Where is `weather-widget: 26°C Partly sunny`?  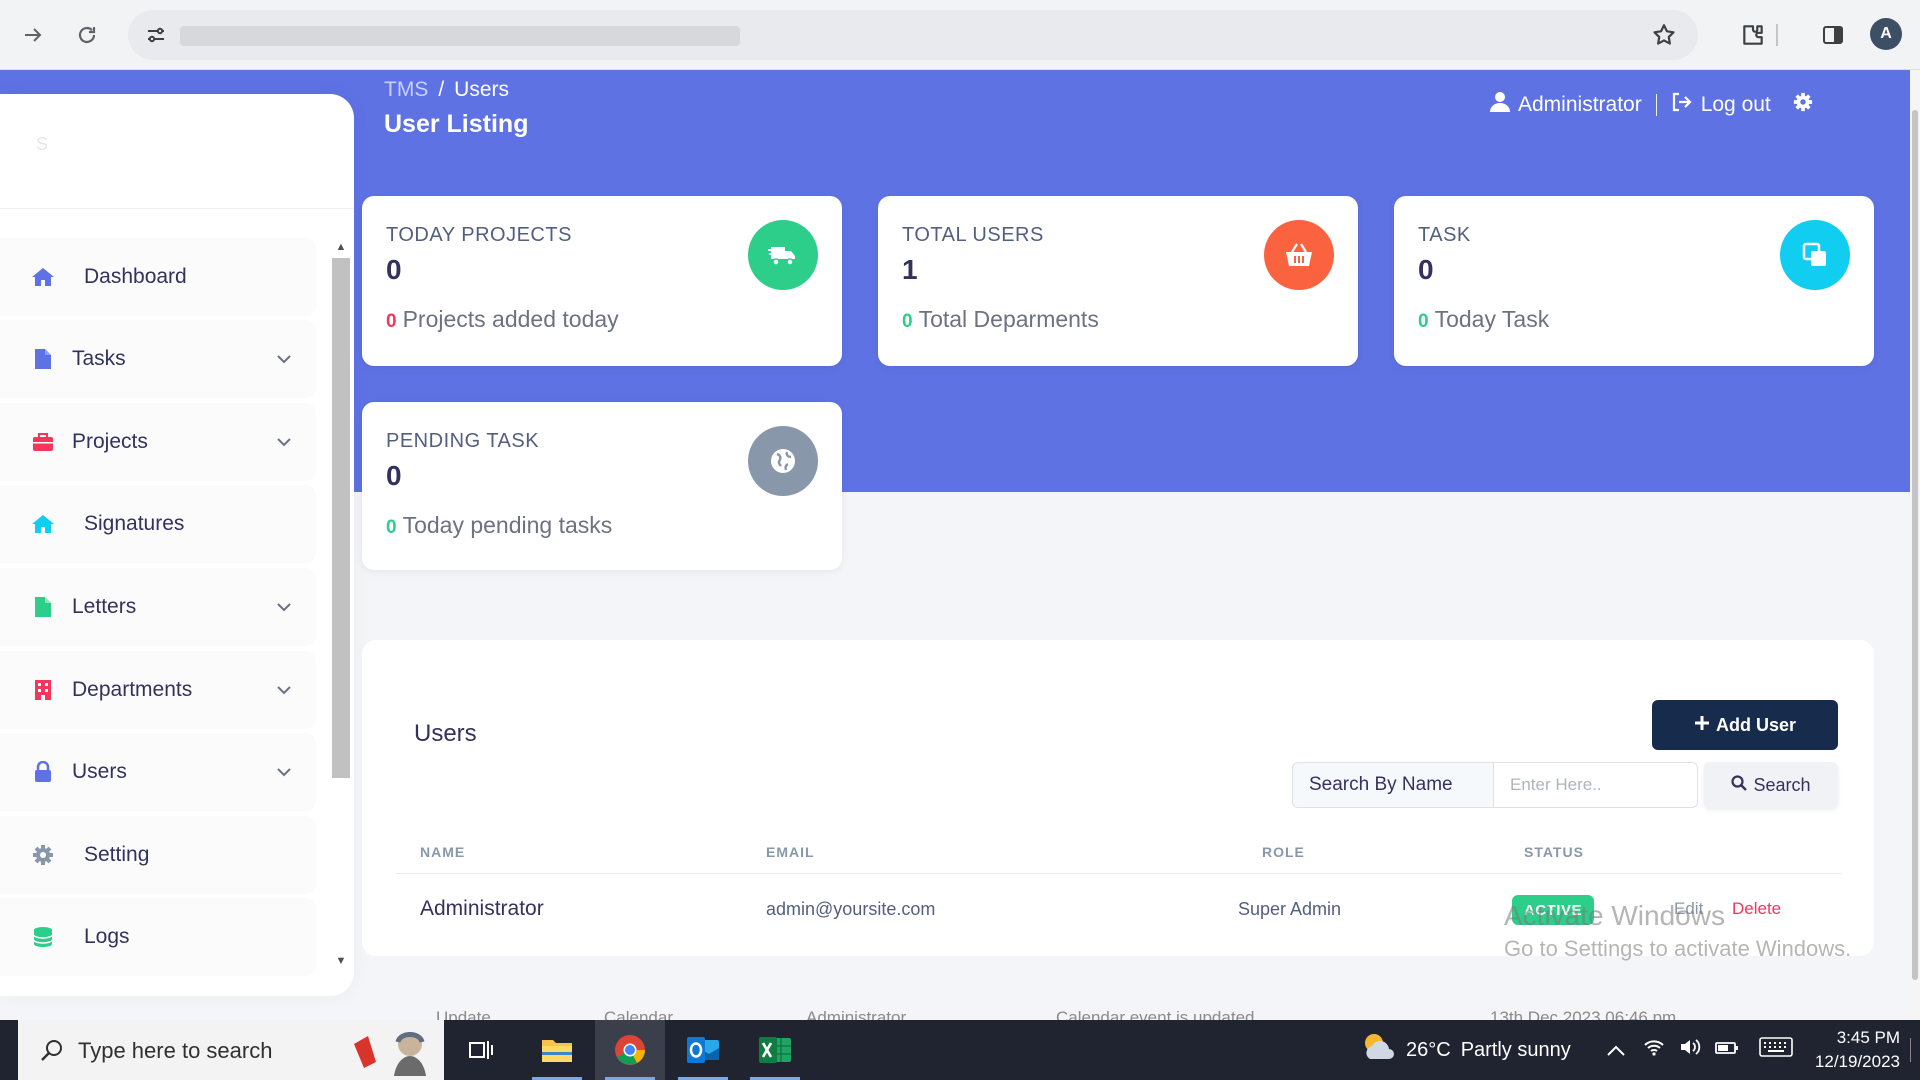 weather-widget: 26°C Partly sunny is located at coordinates (1465, 1050).